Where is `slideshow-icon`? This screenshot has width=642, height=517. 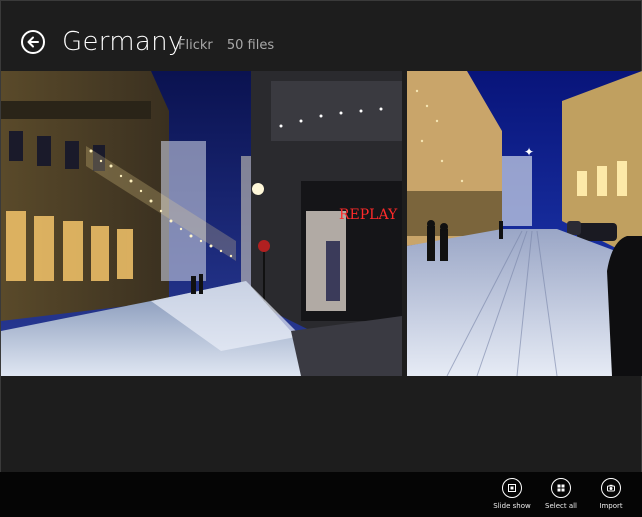 slideshow-icon is located at coordinates (512, 488).